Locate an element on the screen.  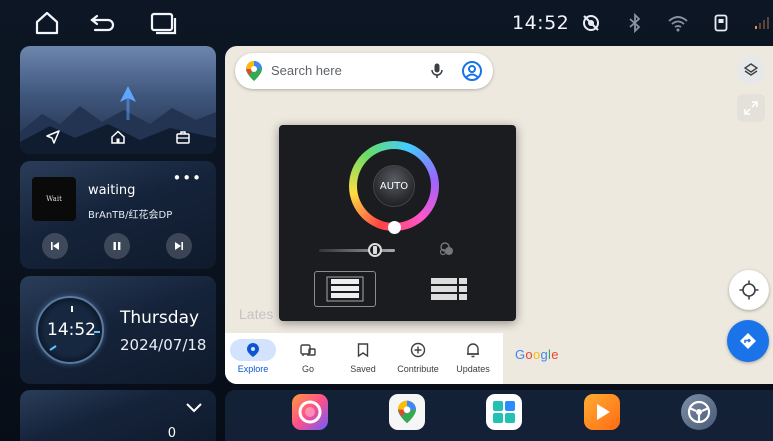
maps-bottom-nav: Explore Go Saved Contribute Updates is located at coordinates (364, 358).